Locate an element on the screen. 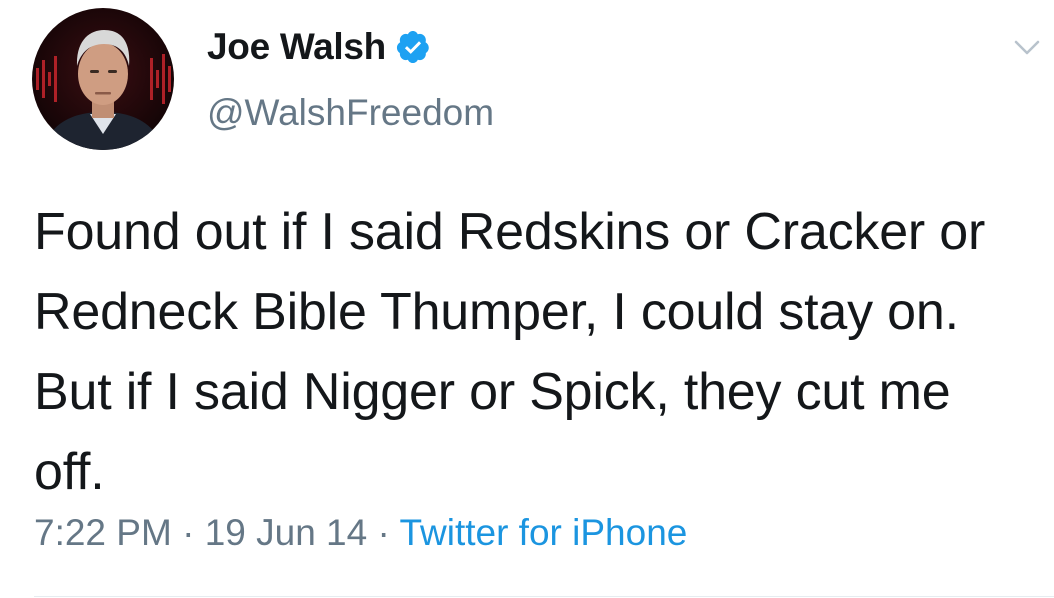 This screenshot has height=598, width=1054. avatar is located at coordinates (103, 79).